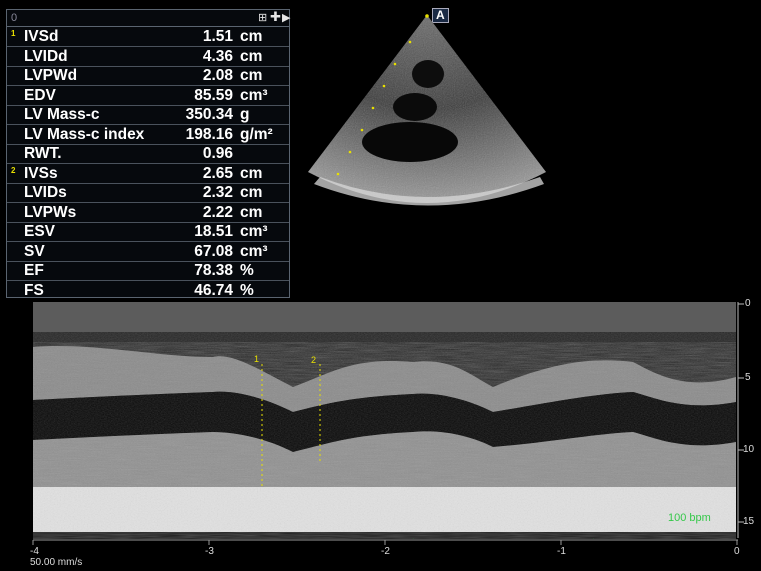 The height and width of the screenshot is (571, 761). I want to click on time-label-minus1: -1, so click(561, 551).